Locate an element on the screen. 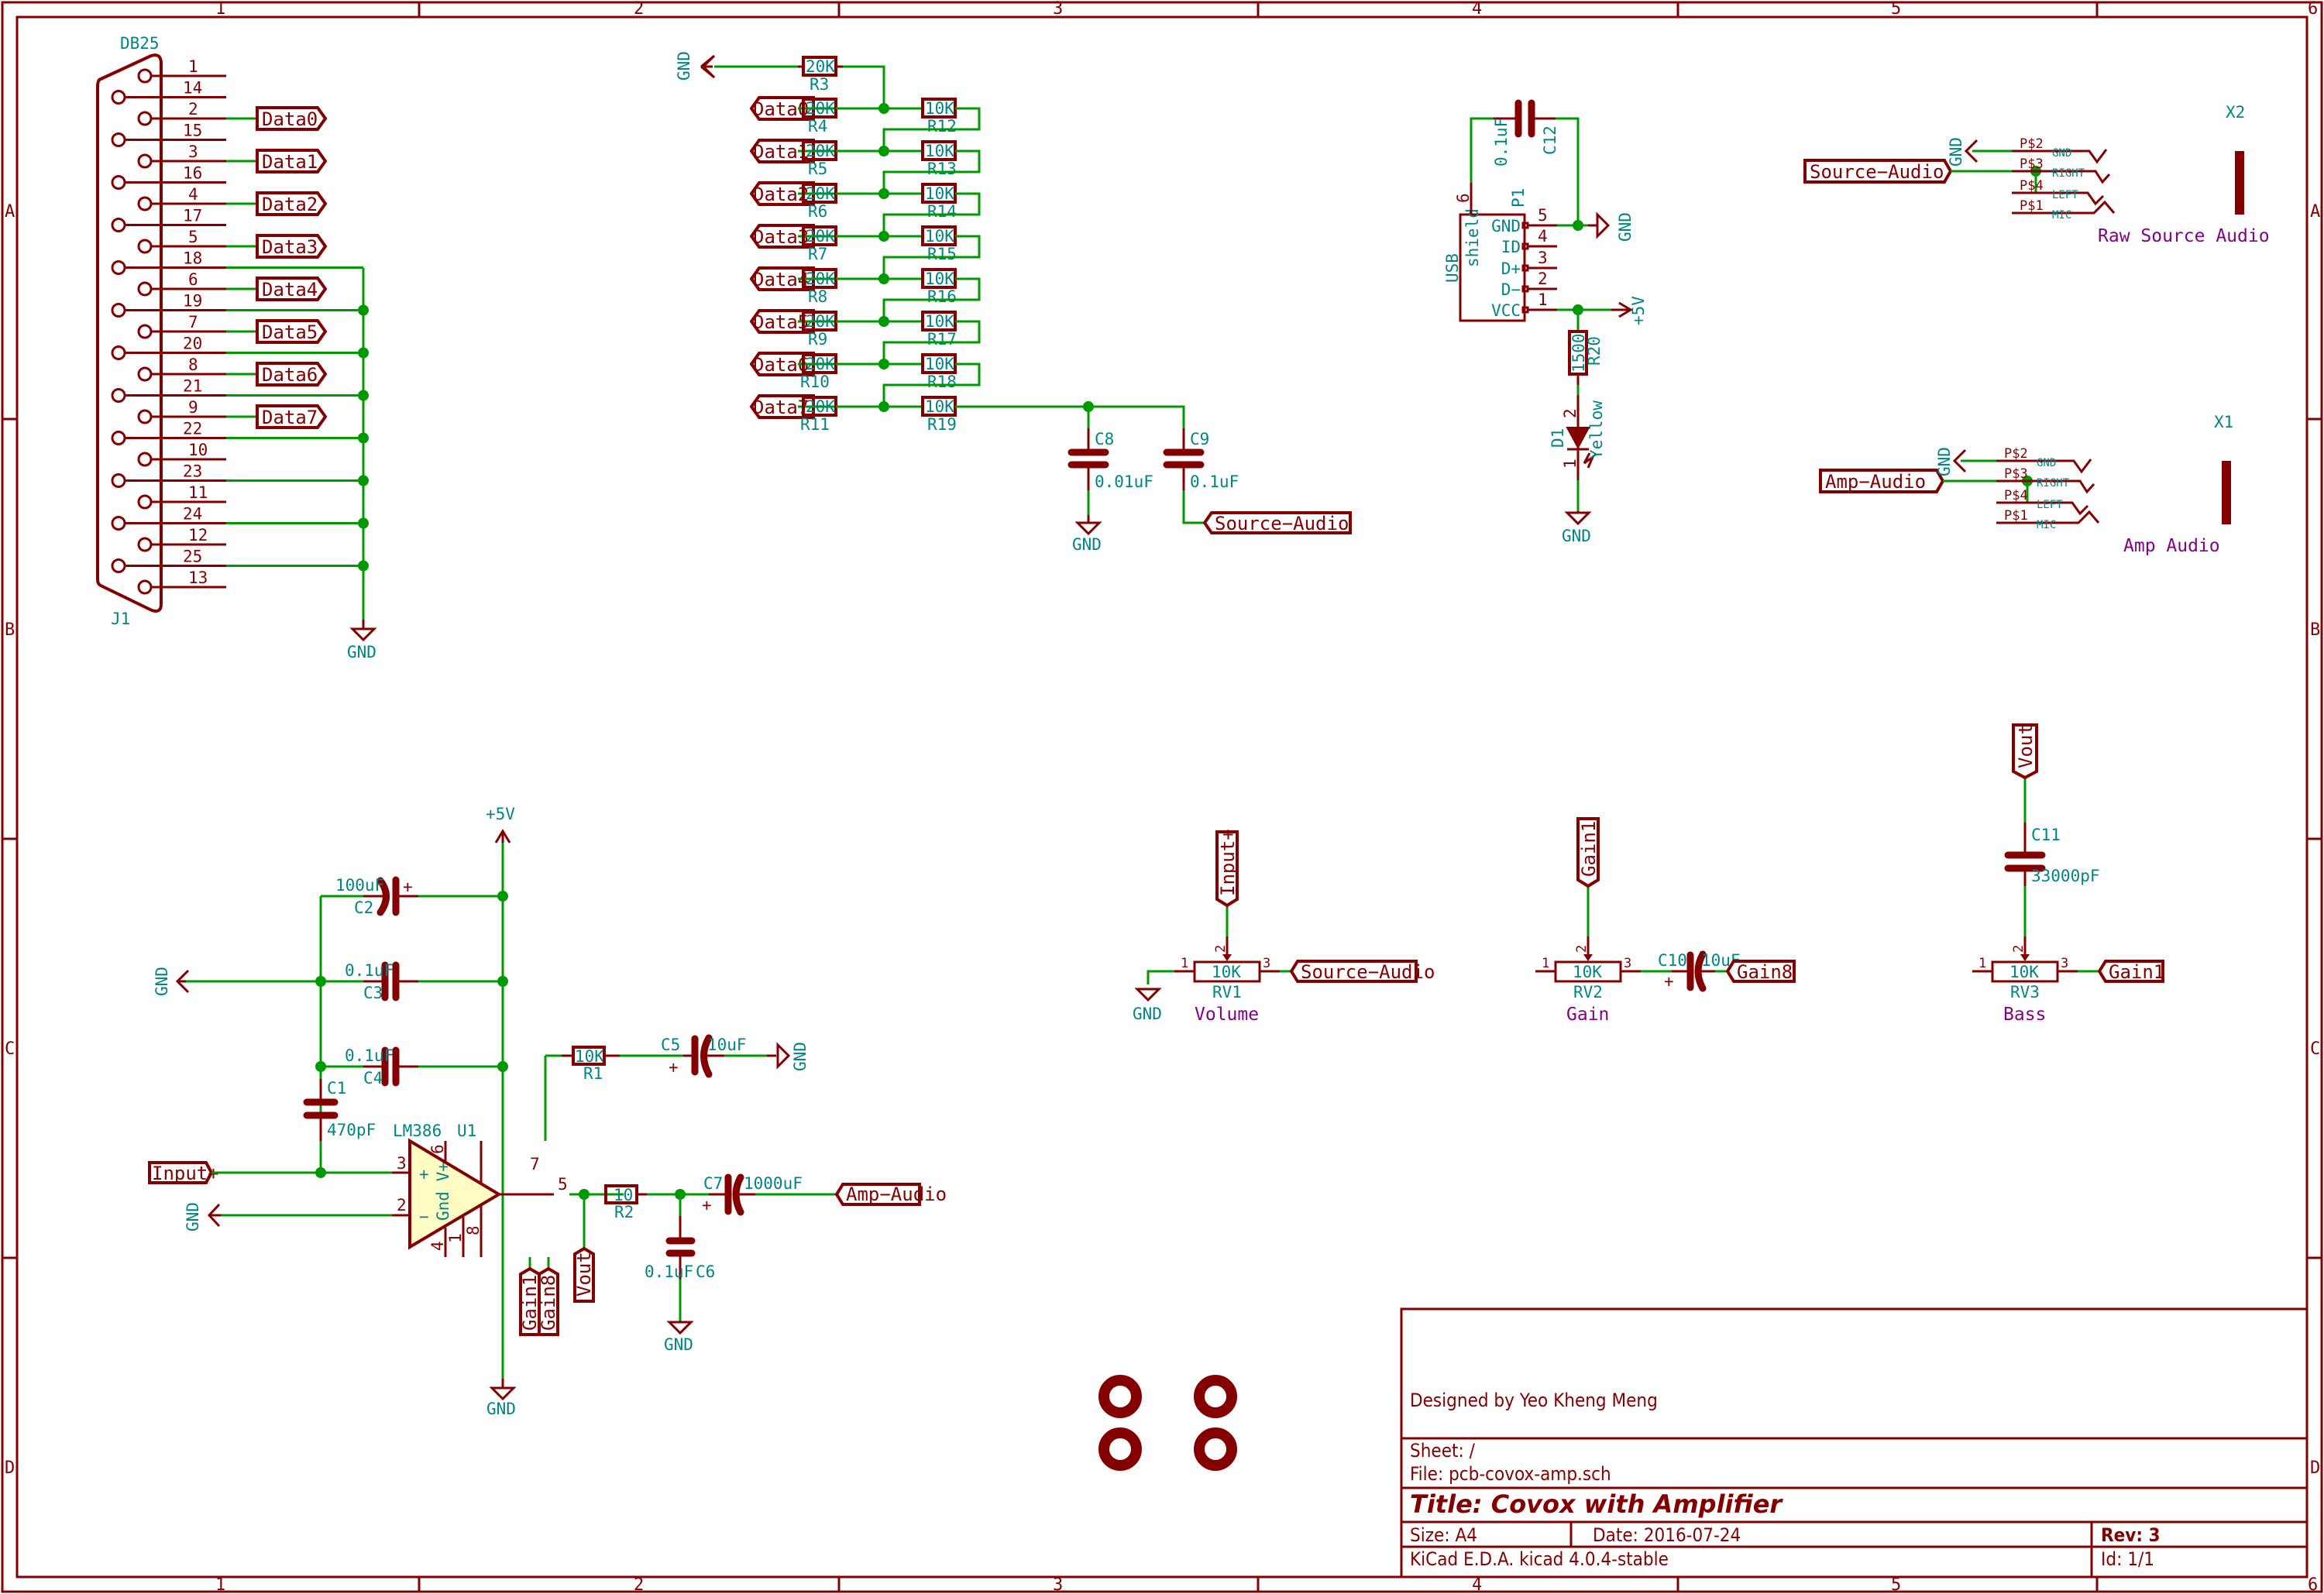 The height and width of the screenshot is (1594, 2324). jack-pin-name: LEFT is located at coordinates (2065, 195).